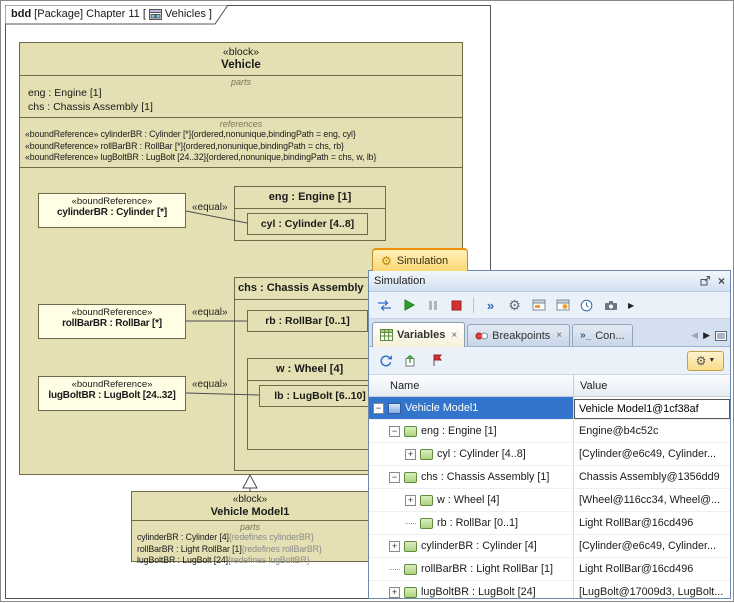  What do you see at coordinates (183, 537) in the screenshot?
I see `part-text: cylinderBR : Cylinder [4]` at bounding box center [183, 537].